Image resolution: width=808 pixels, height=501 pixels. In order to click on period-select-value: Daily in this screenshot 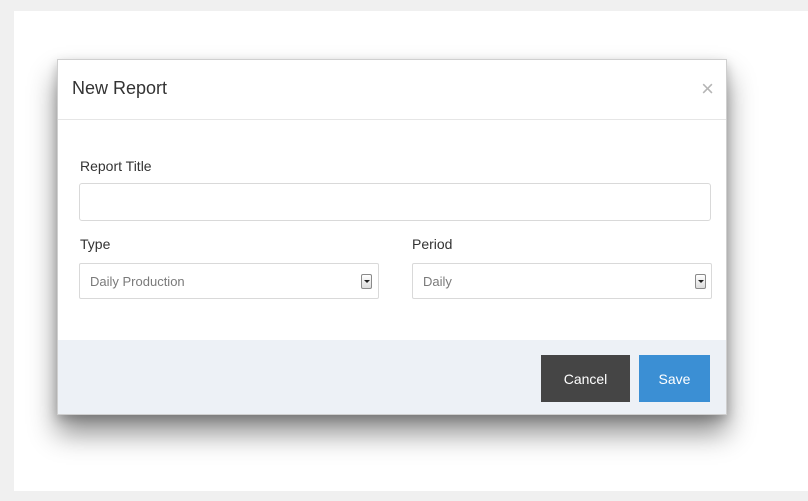, I will do `click(437, 281)`.